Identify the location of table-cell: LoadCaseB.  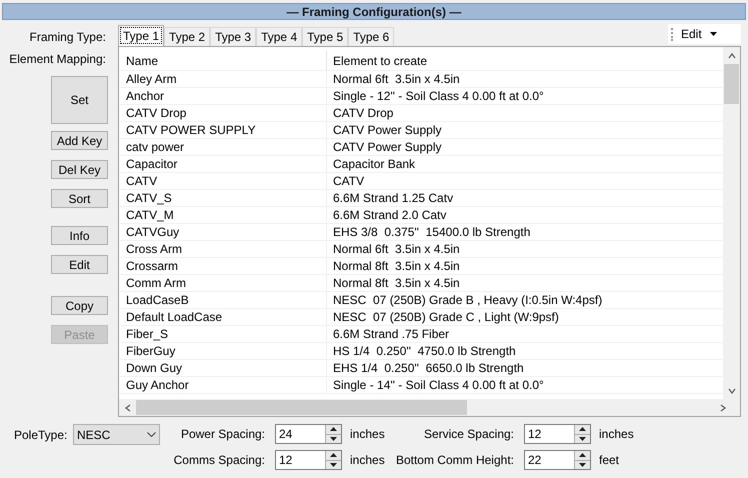
(223, 300).